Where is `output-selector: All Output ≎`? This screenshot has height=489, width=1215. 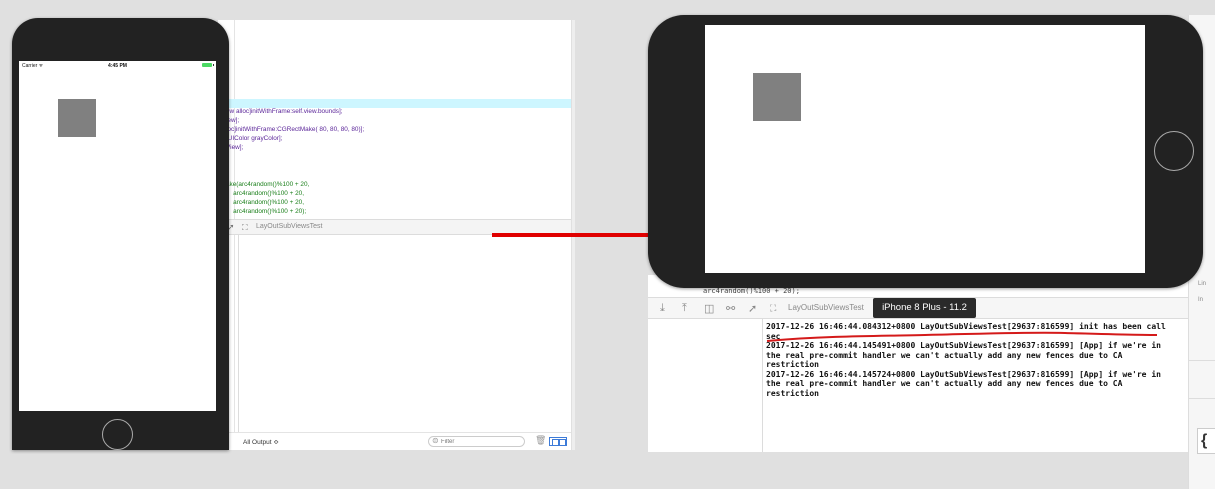
output-selector: All Output ≎ is located at coordinates (261, 442).